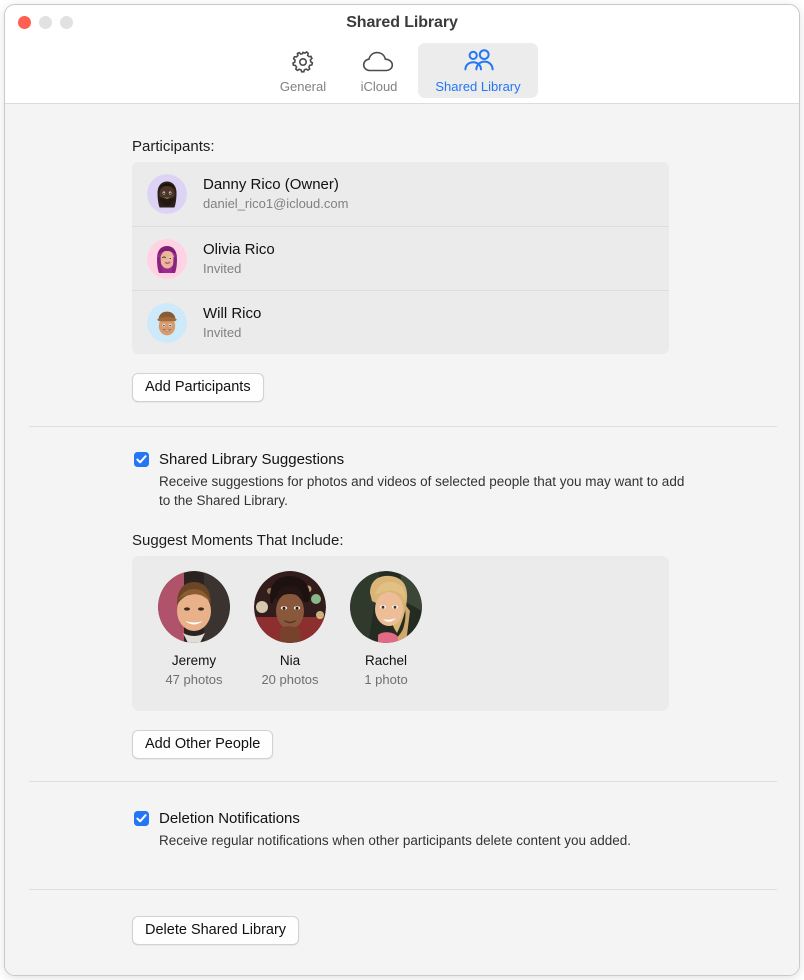 The image size is (804, 980). What do you see at coordinates (478, 62) in the screenshot?
I see `people-icon` at bounding box center [478, 62].